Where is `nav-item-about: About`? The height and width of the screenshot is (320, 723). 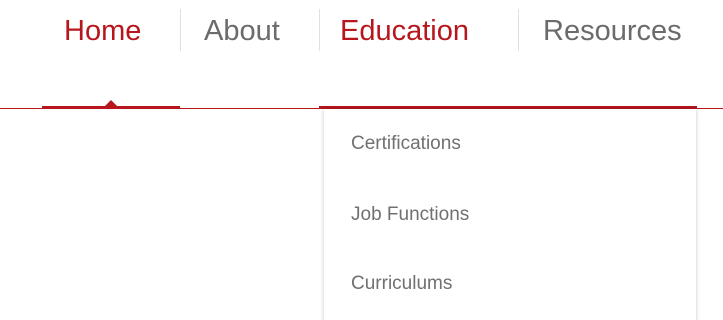
nav-item-about: About is located at coordinates (242, 31).